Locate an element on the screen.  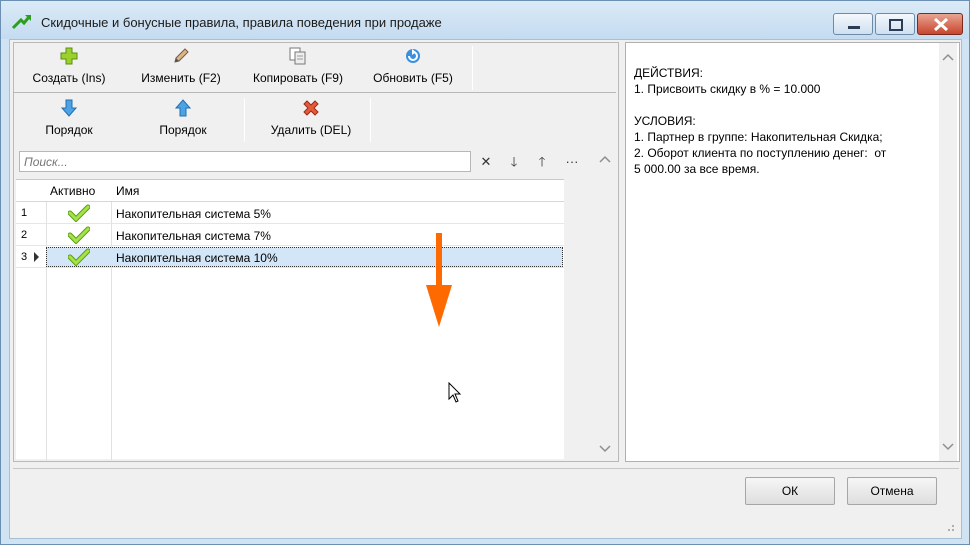
resize-grip-icon is located at coordinates (950, 527).